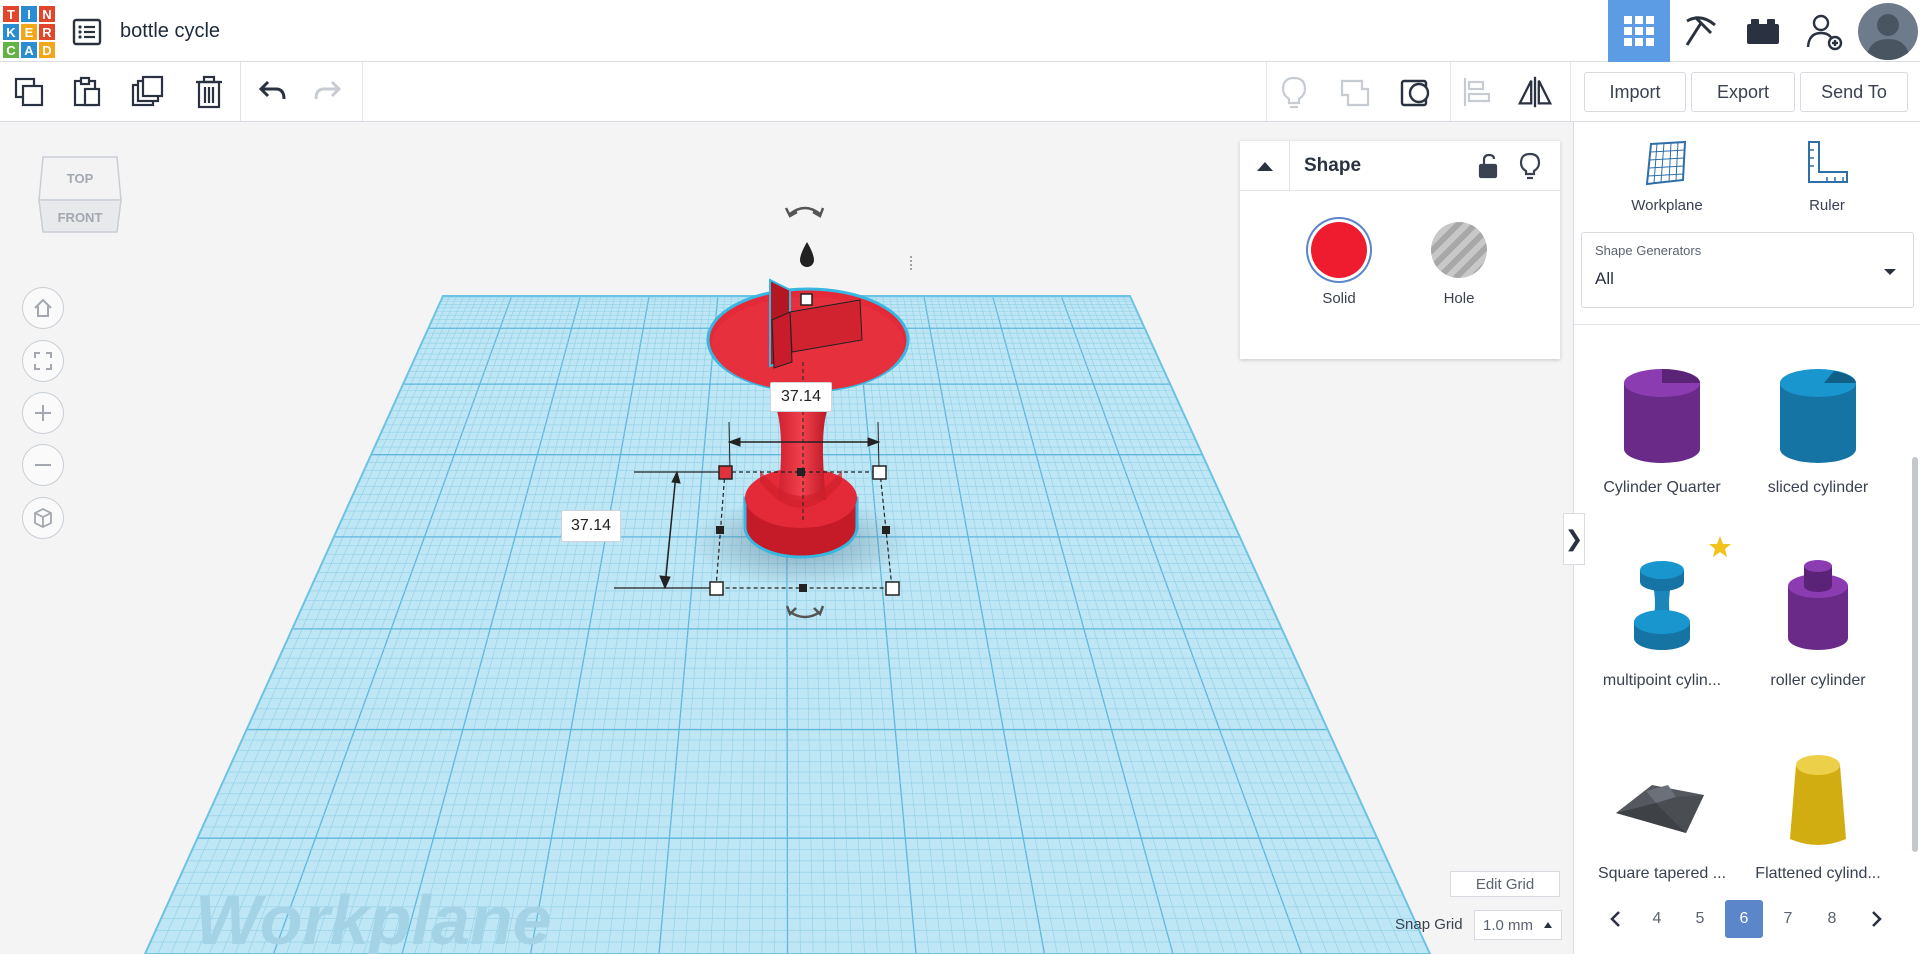  Describe the element at coordinates (80, 217) in the screenshot. I see `view-cube-front: FRONT` at that location.